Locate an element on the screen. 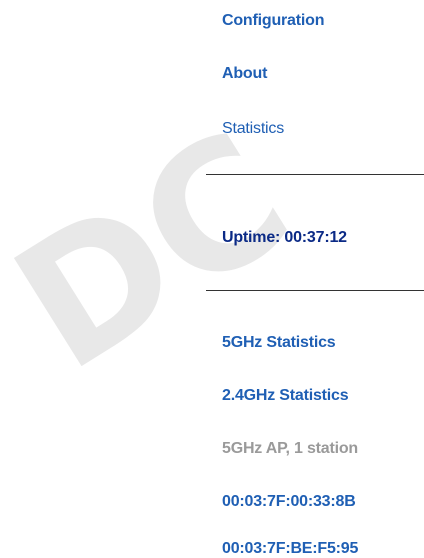 Image resolution: width=424 pixels, height=558 pixels. ap-summary-text: 5GHz AP, 1 station is located at coordinates (290, 448).